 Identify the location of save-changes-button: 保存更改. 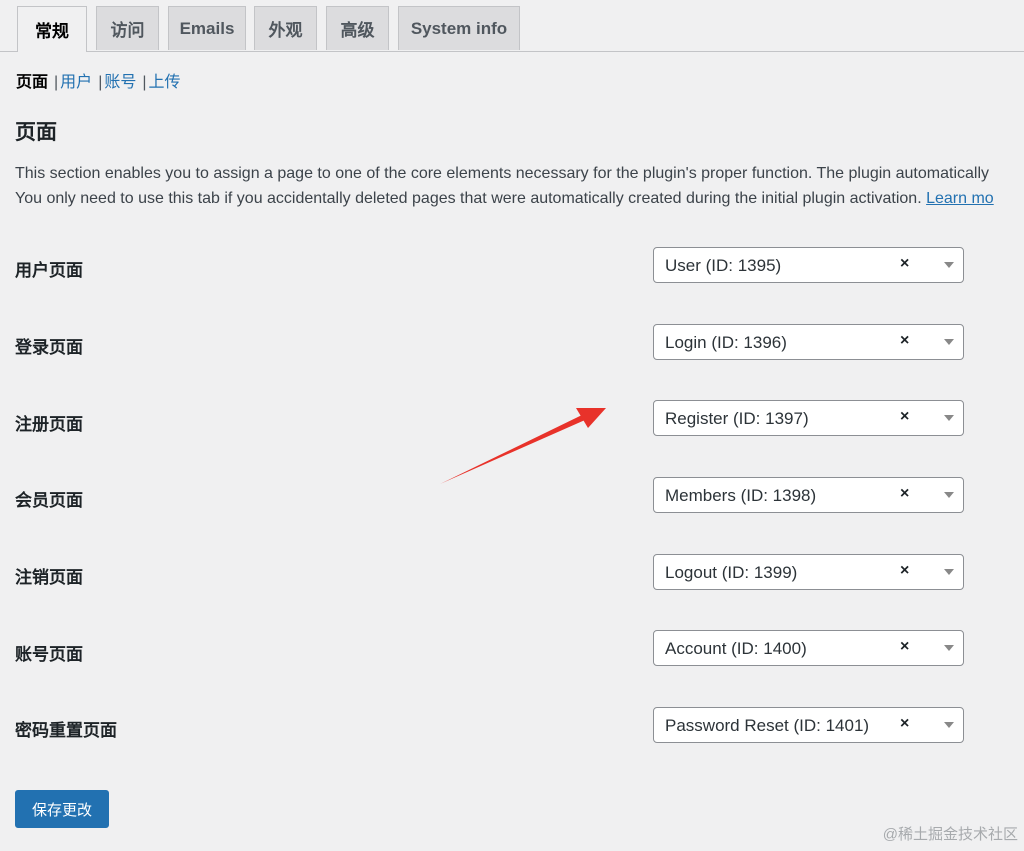
(62, 809).